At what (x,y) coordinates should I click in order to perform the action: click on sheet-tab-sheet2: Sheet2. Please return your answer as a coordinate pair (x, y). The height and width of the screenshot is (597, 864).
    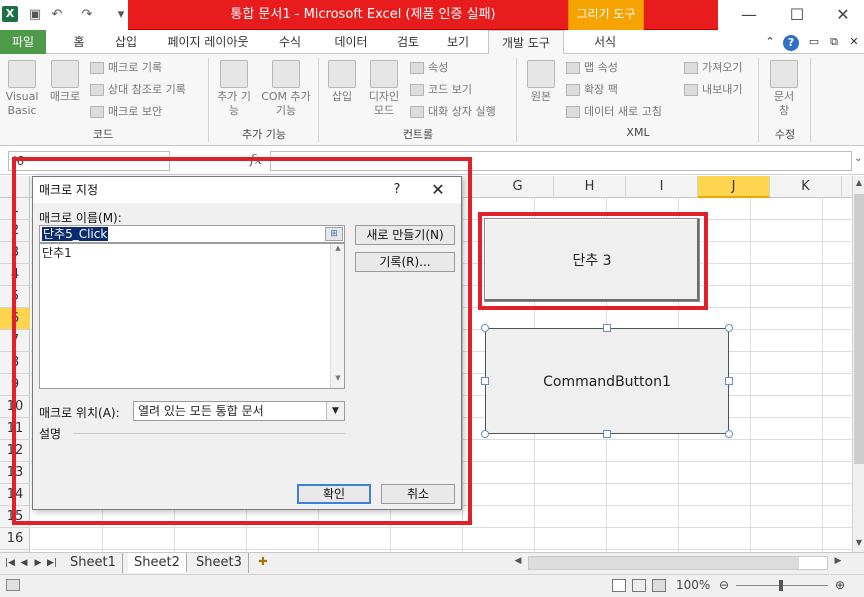
    Looking at the image, I should click on (157, 563).